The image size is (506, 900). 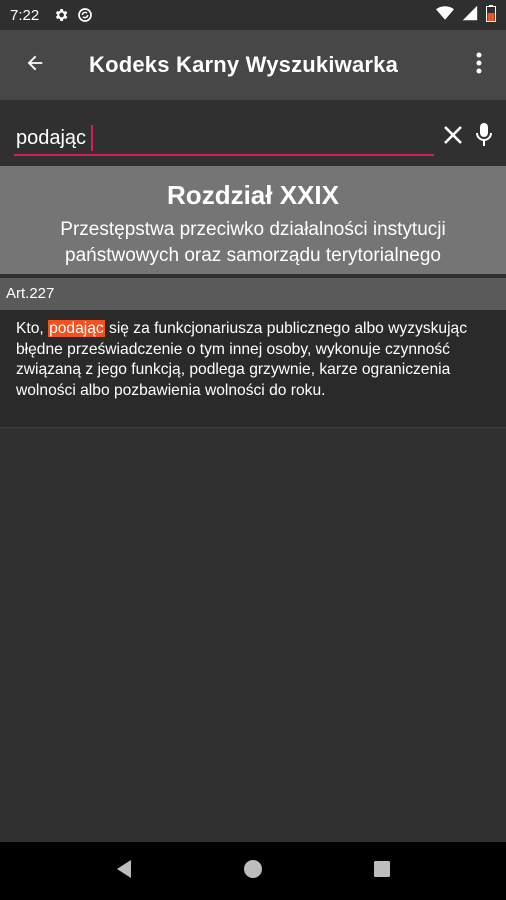 I want to click on home-circle-icon, so click(x=253, y=871).